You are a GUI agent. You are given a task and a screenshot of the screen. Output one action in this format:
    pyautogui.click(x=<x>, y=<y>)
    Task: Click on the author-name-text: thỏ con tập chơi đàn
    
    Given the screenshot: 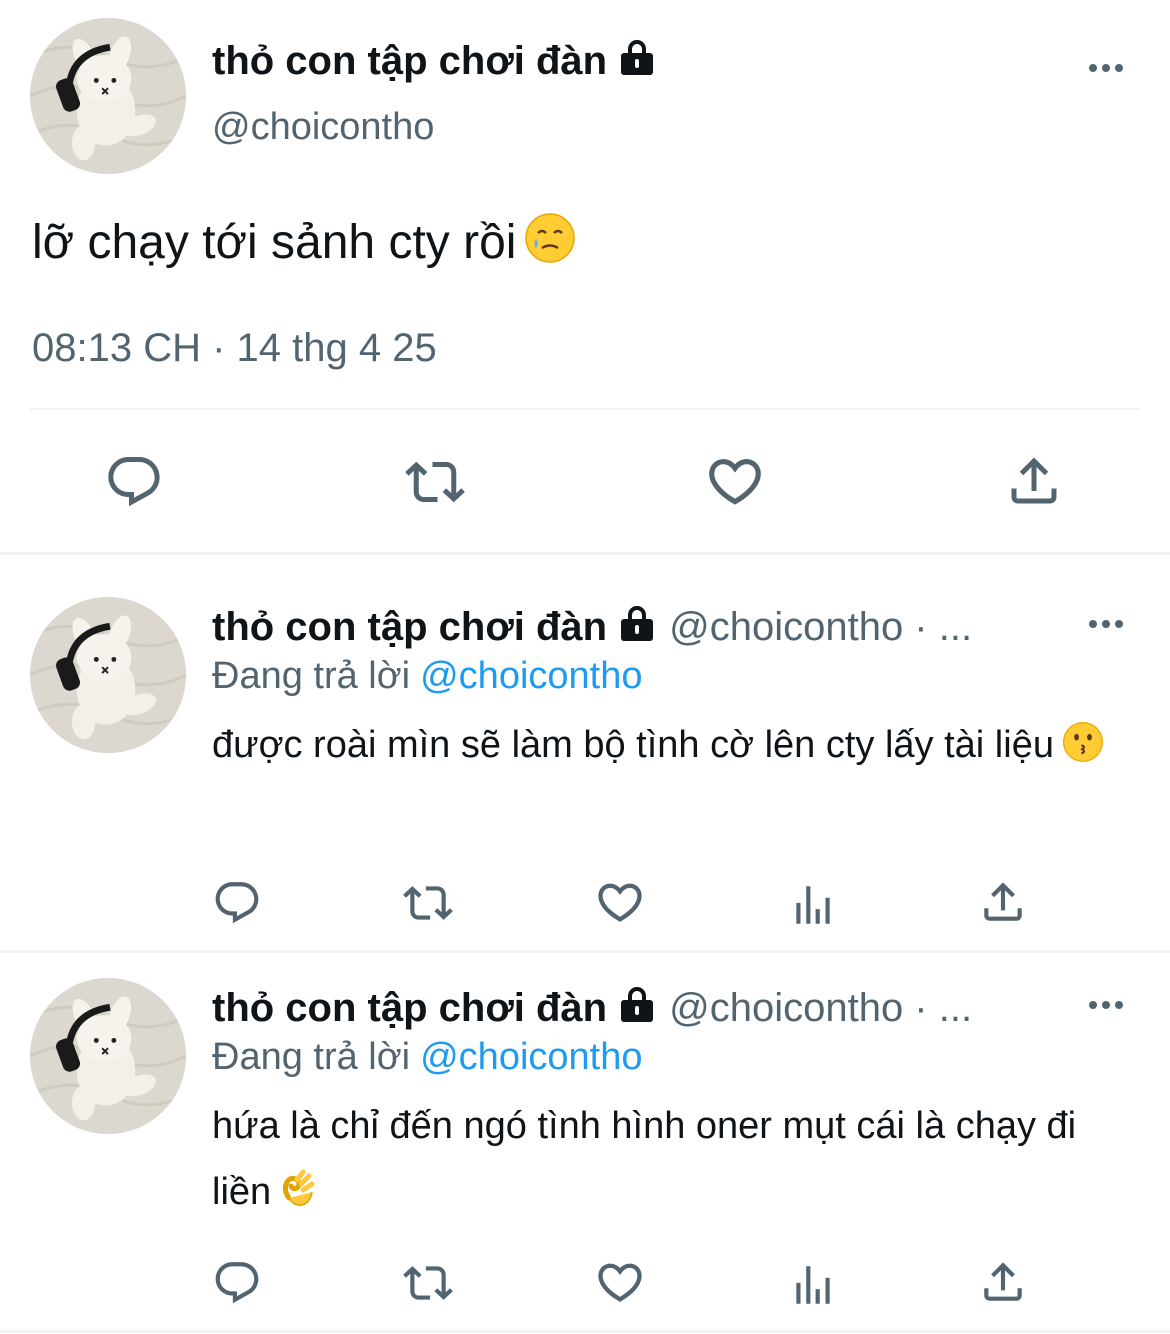 What is the action you would take?
    pyautogui.click(x=410, y=61)
    